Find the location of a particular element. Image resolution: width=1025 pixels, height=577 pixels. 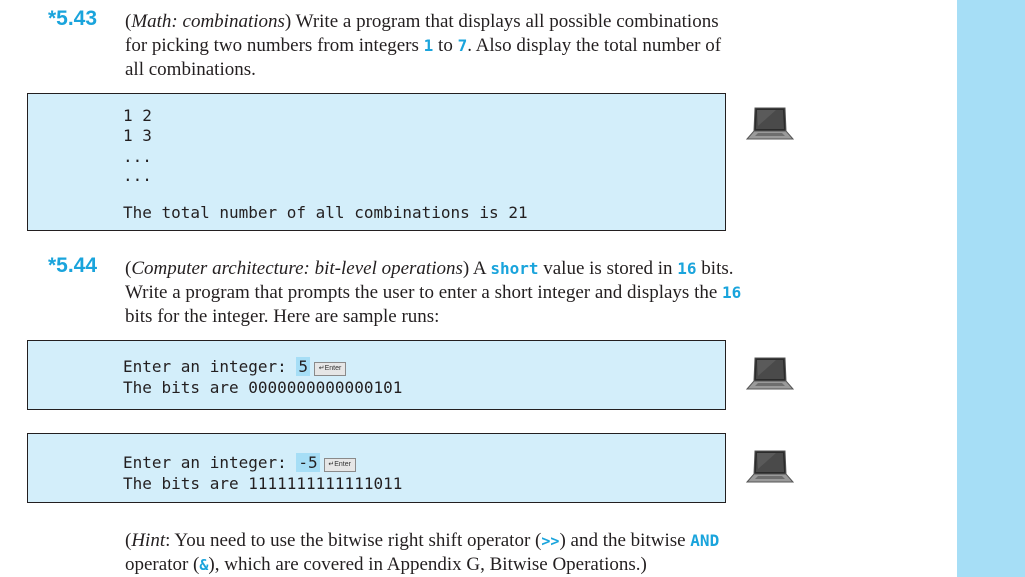

console-3-prompt-line: Enter an integer: -5 ↵Enter is located at coordinates (239, 463).